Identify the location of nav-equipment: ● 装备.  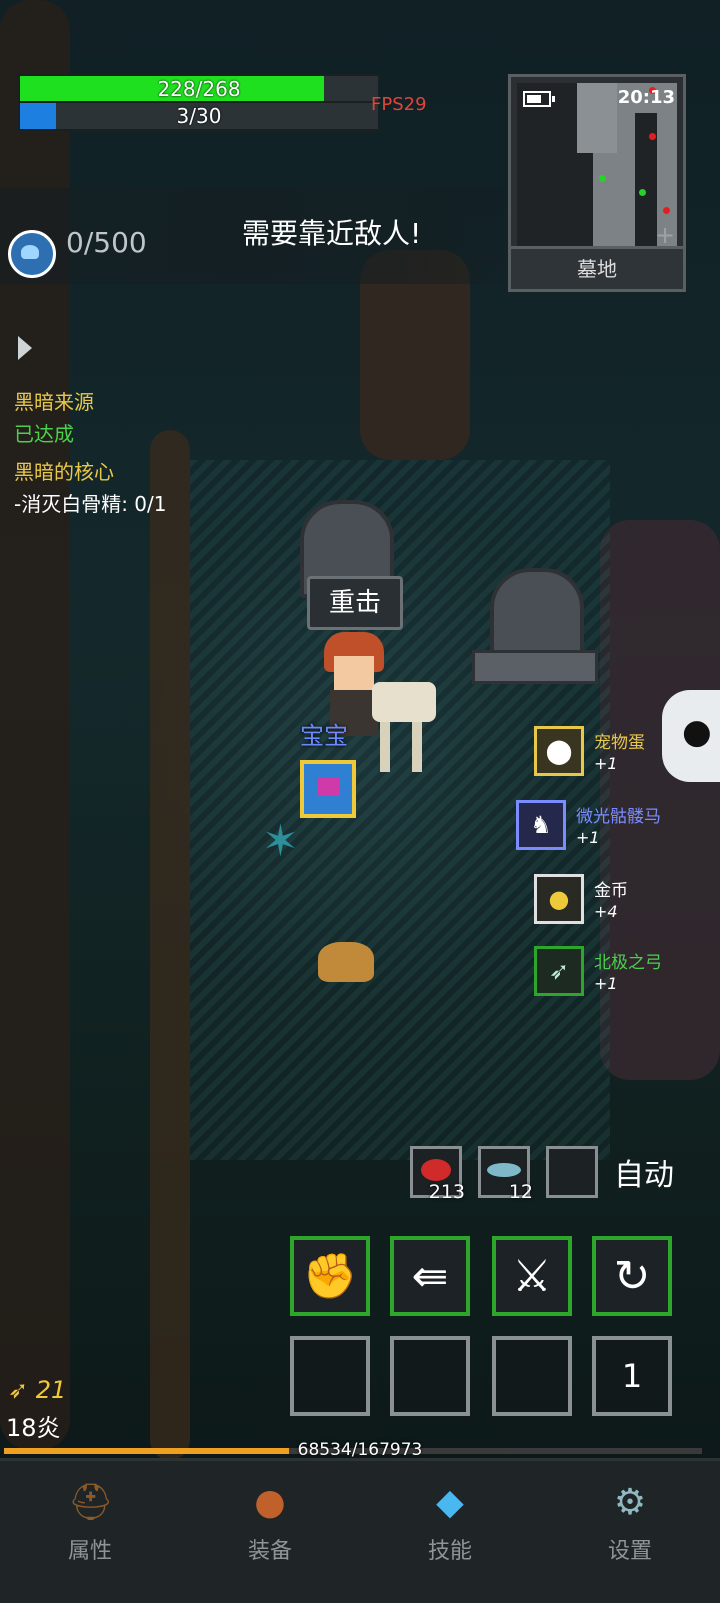
(270, 1532).